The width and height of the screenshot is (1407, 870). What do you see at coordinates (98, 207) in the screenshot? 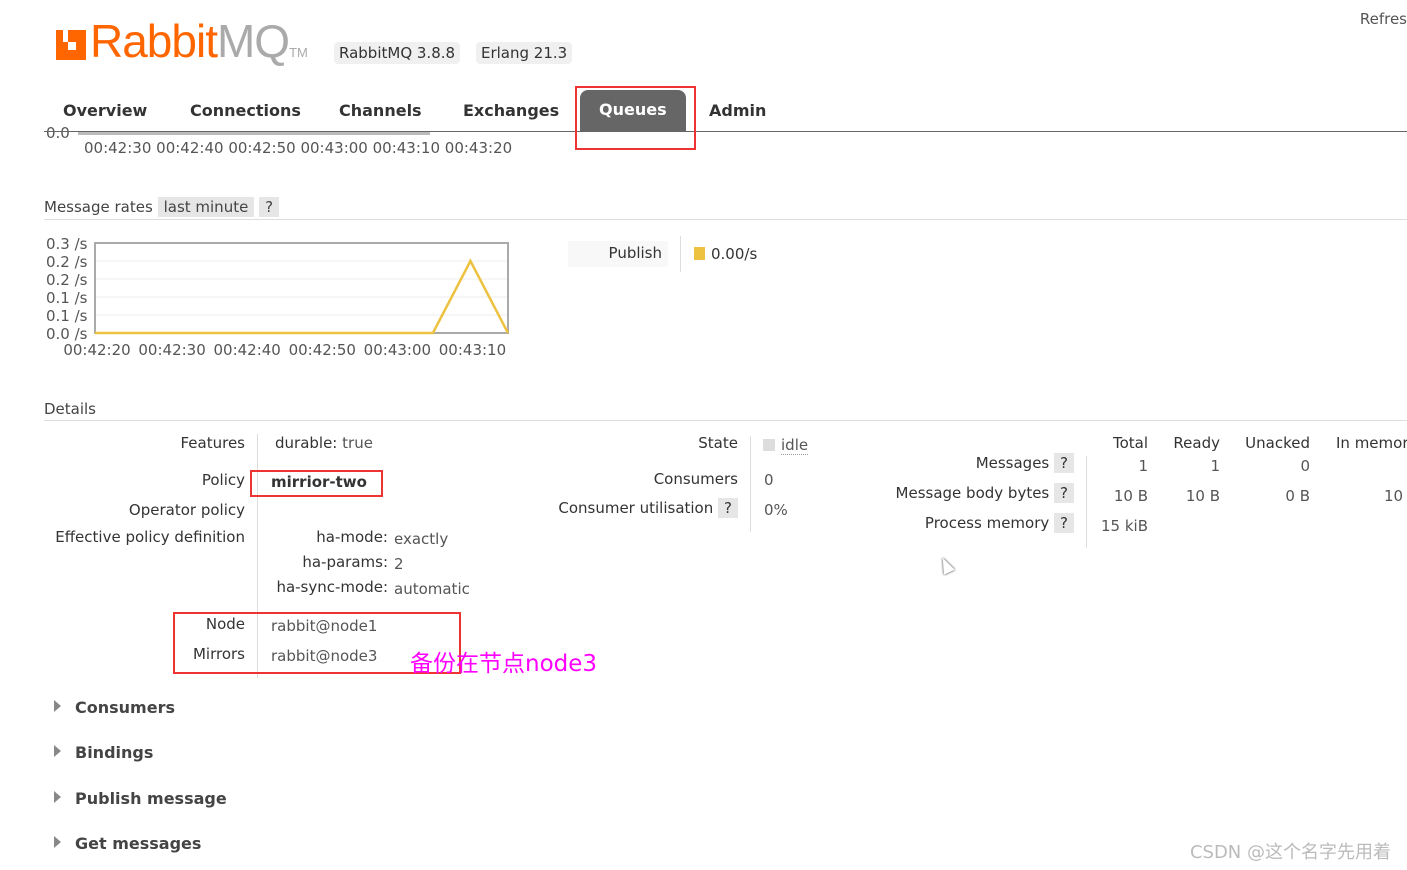
I see `section-title: Message rates` at bounding box center [98, 207].